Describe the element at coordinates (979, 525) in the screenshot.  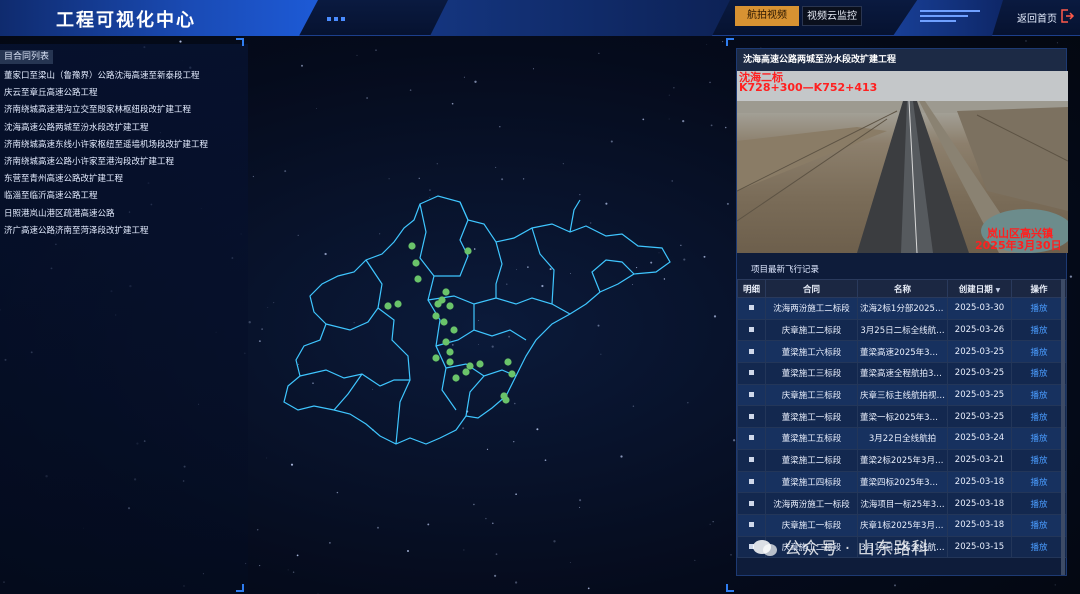
I see `date-cell: 2025-03-18` at that location.